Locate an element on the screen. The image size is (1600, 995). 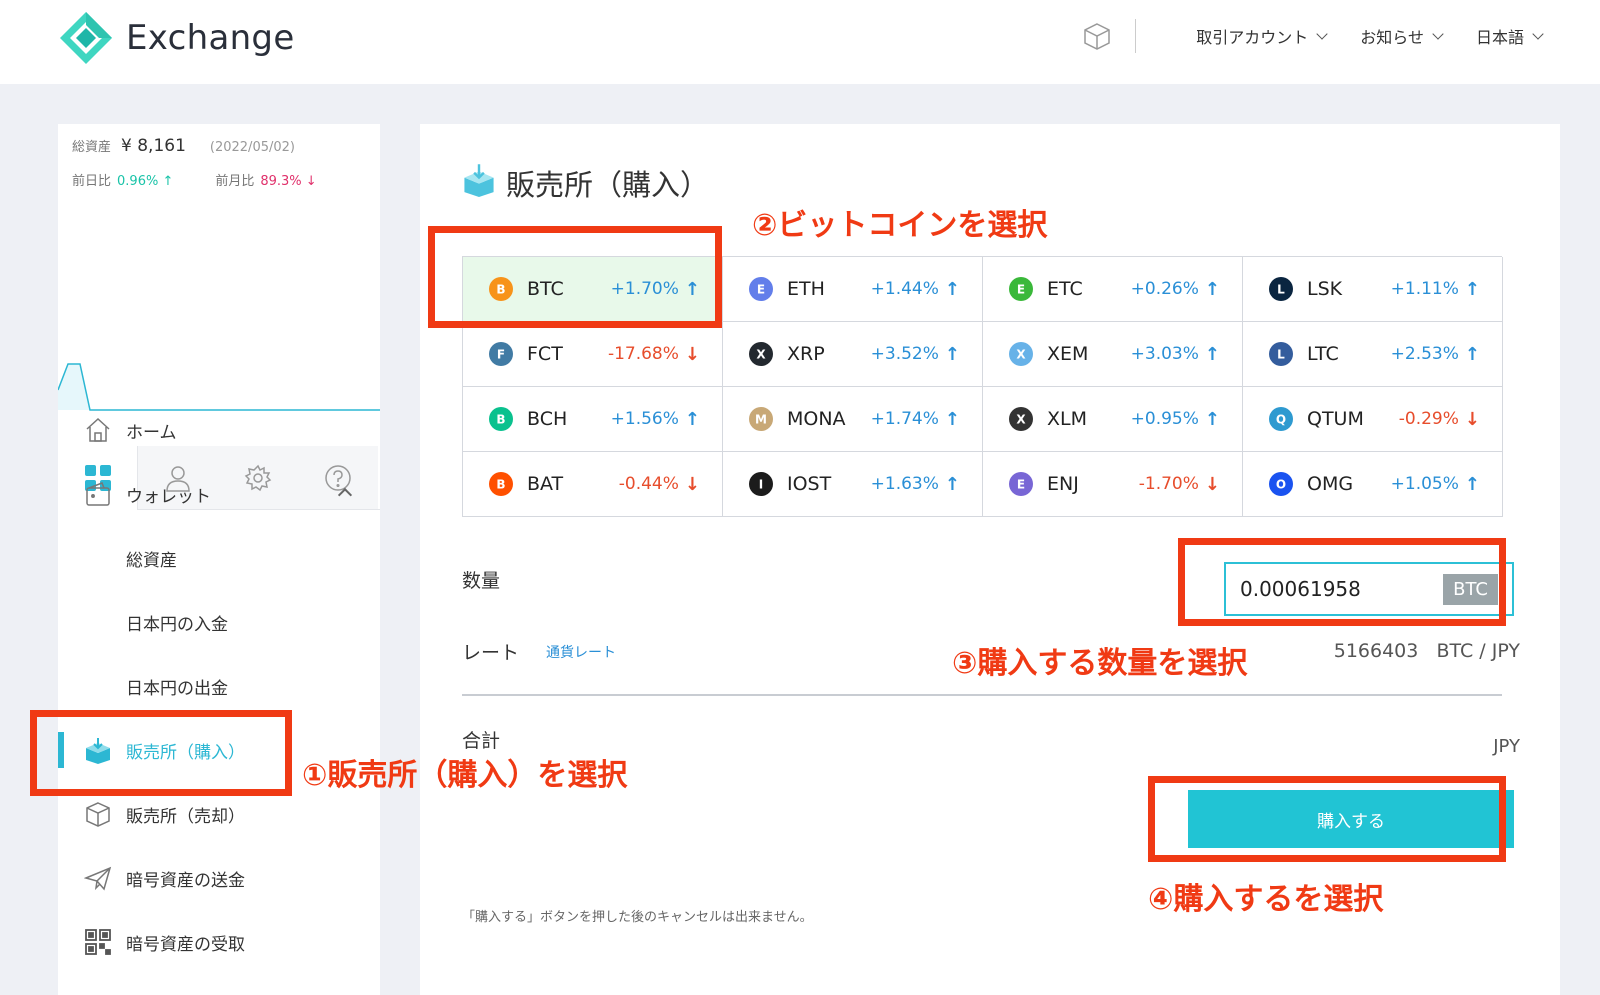
coin-symbol: LTC is located at coordinates (1323, 354).